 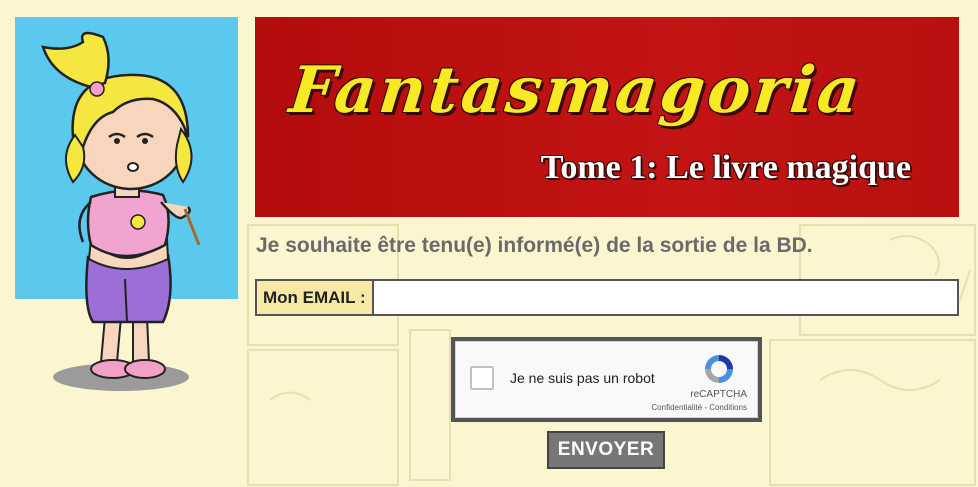 What do you see at coordinates (719, 369) in the screenshot?
I see `recaptcha-logo-icon` at bounding box center [719, 369].